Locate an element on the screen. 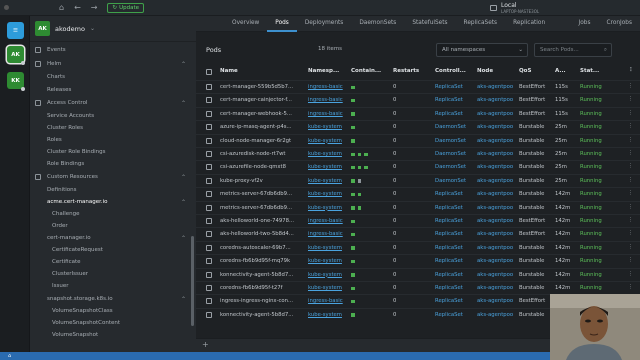 The height and width of the screenshot is (360, 640). home-icon: ⌂ is located at coordinates (61, 8).